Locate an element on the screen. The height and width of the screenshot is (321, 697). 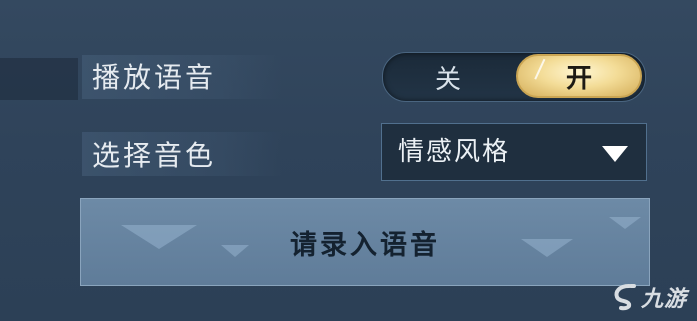
watermark: 九游 is located at coordinates (649, 297).